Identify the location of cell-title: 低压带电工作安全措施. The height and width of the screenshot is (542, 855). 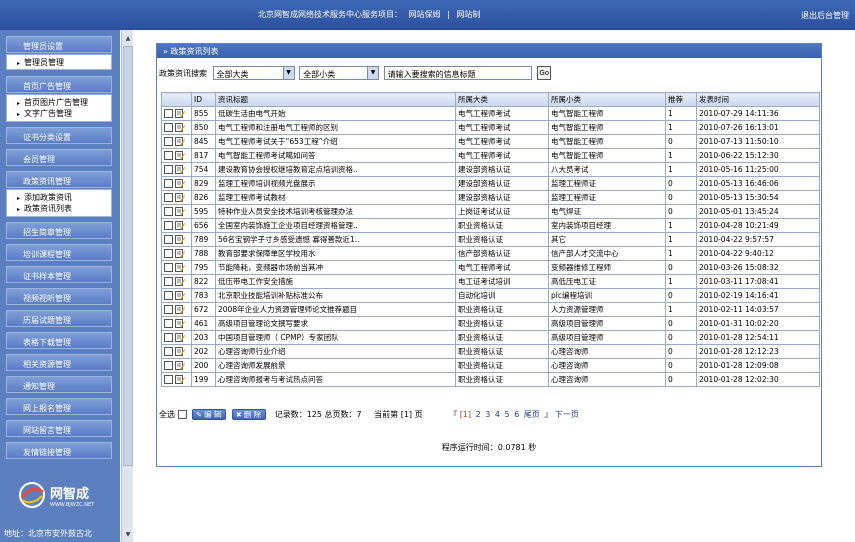
(335, 281).